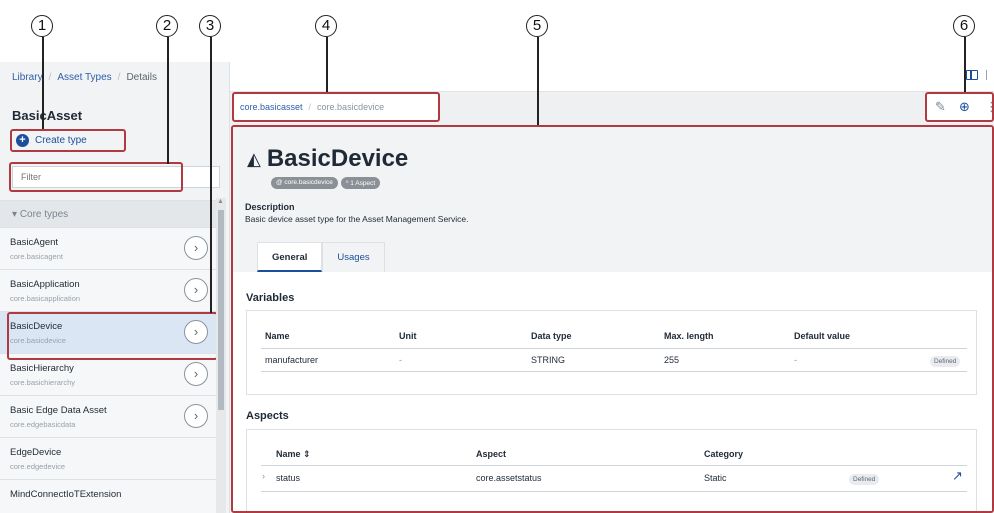  What do you see at coordinates (108, 291) in the screenshot?
I see `list-item: BasicApplication core.basicapplication ›` at bounding box center [108, 291].